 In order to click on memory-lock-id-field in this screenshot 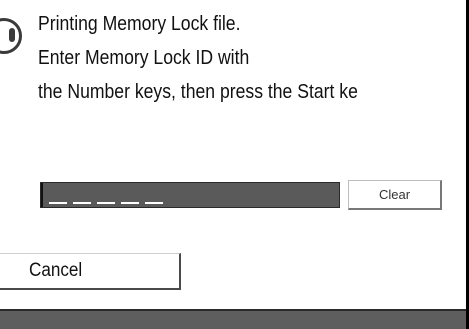, I will do `click(190, 195)`.